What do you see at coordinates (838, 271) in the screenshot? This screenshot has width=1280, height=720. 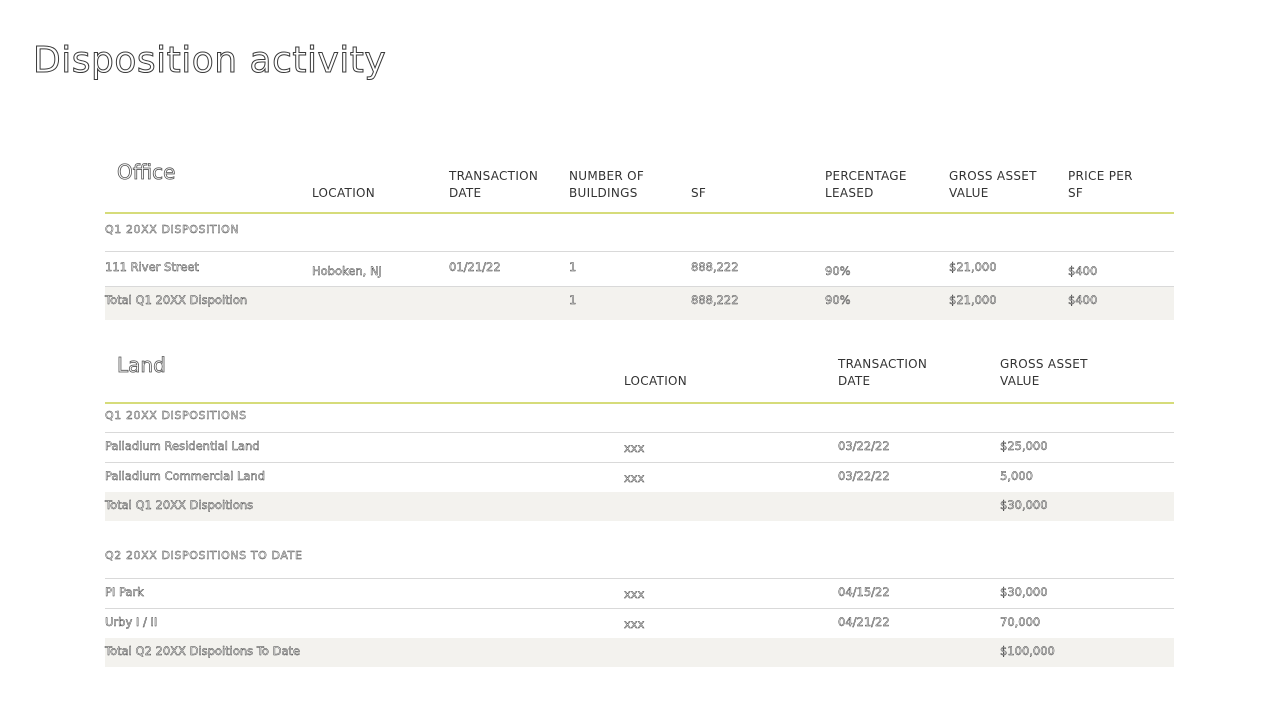 I see `row-leased: 90%` at bounding box center [838, 271].